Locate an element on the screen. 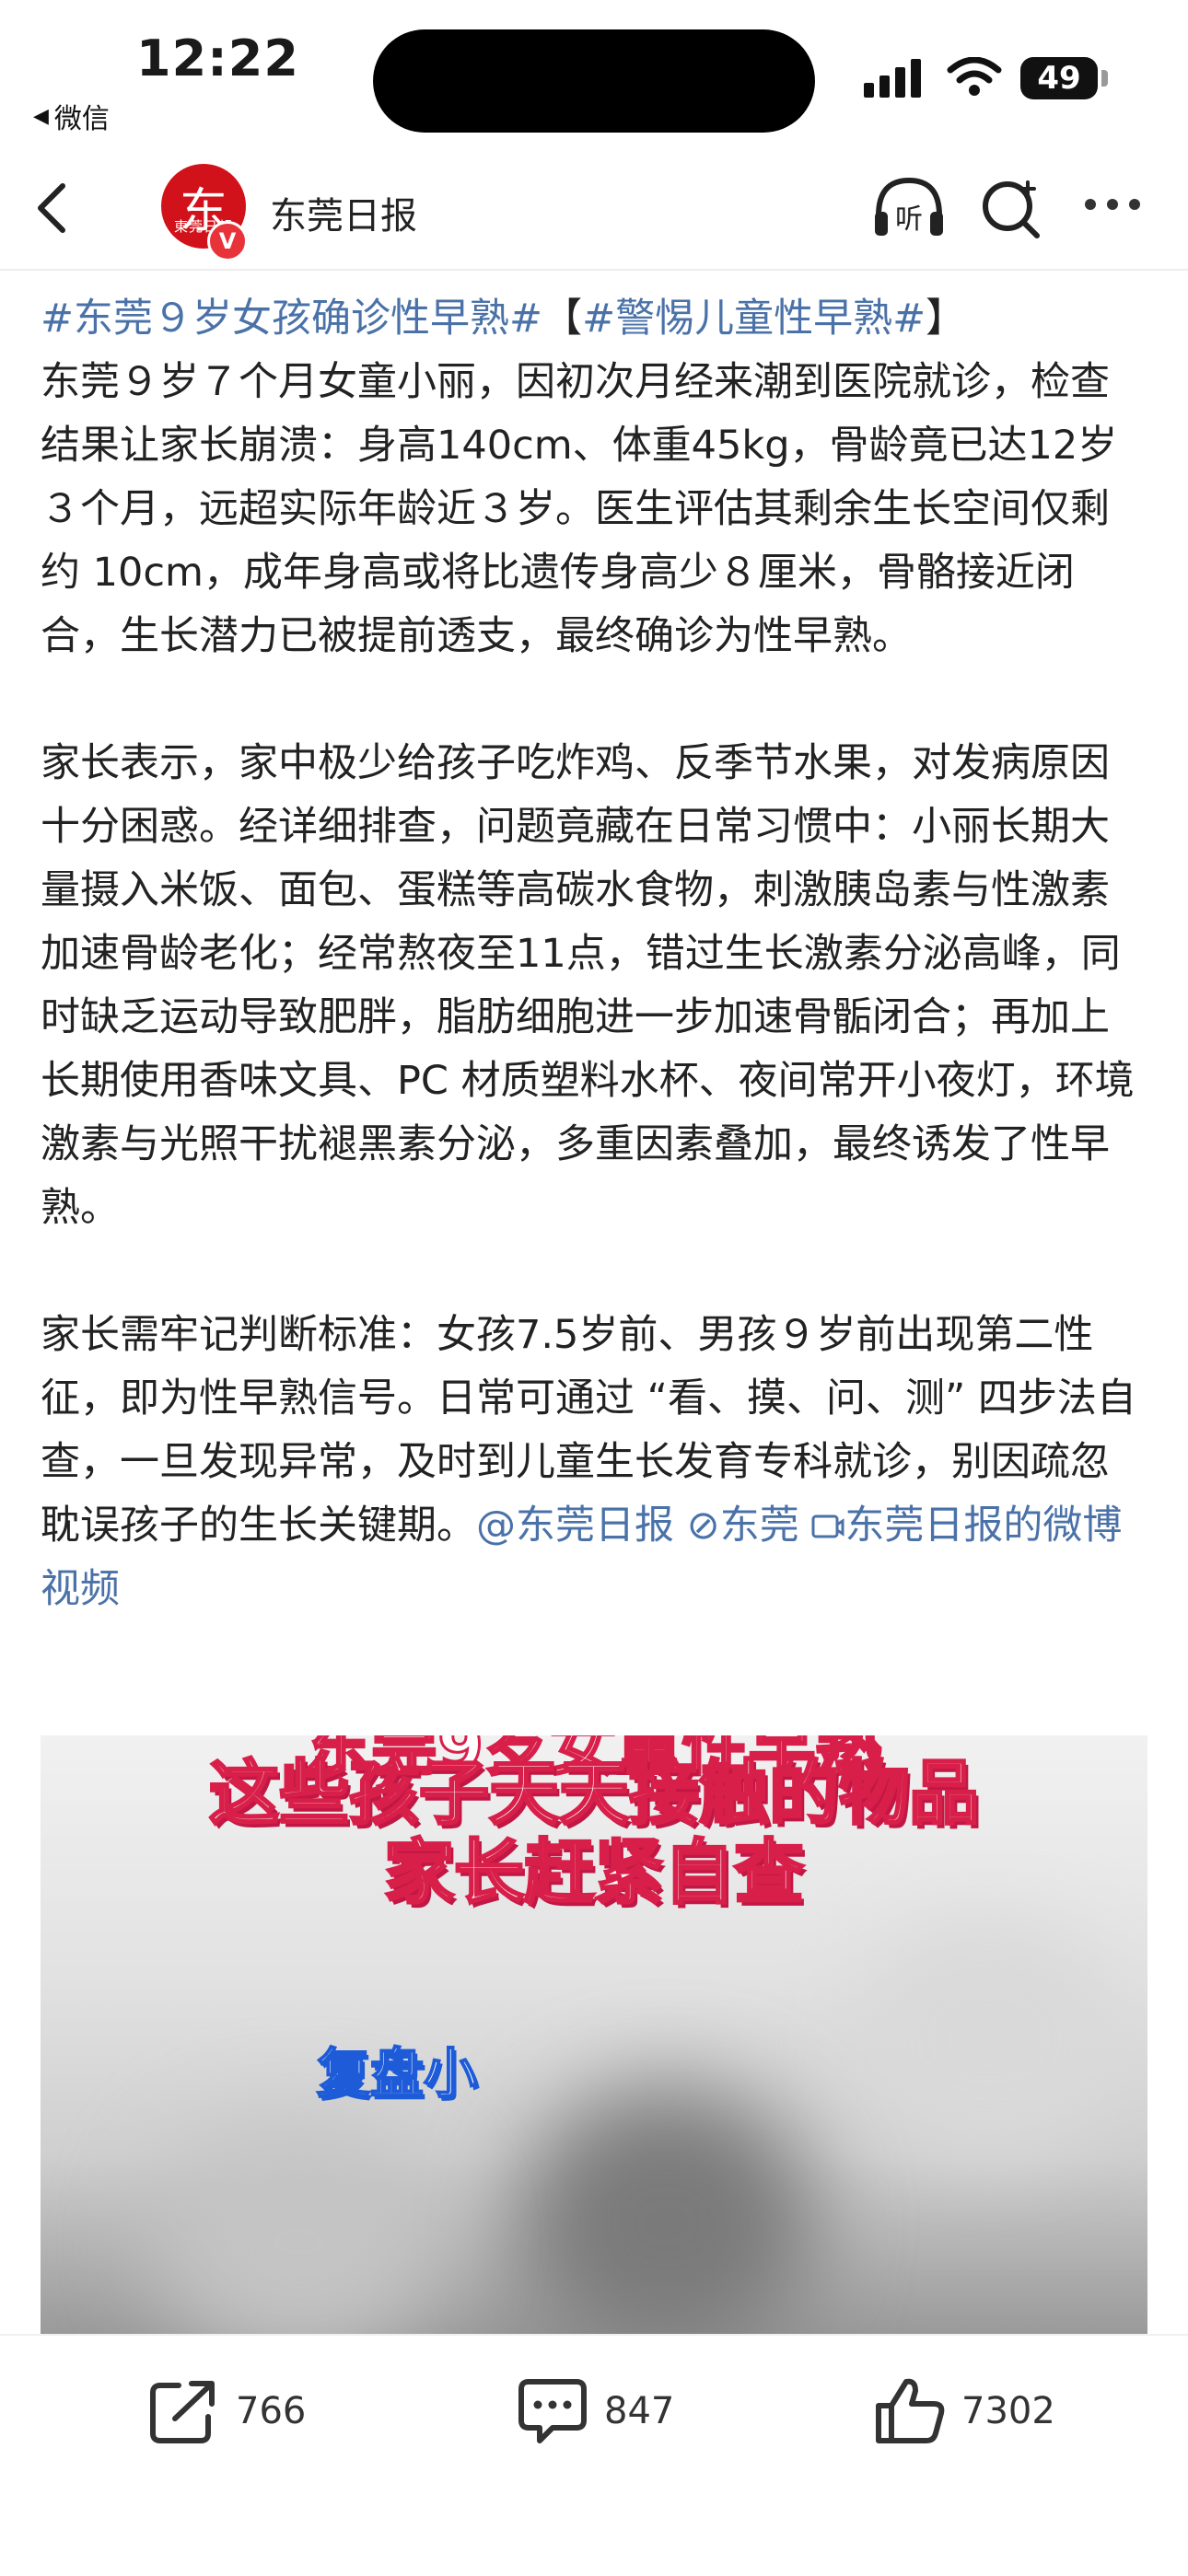 Image resolution: width=1188 pixels, height=2576 pixels. back-app-label: 微信 is located at coordinates (81, 119).